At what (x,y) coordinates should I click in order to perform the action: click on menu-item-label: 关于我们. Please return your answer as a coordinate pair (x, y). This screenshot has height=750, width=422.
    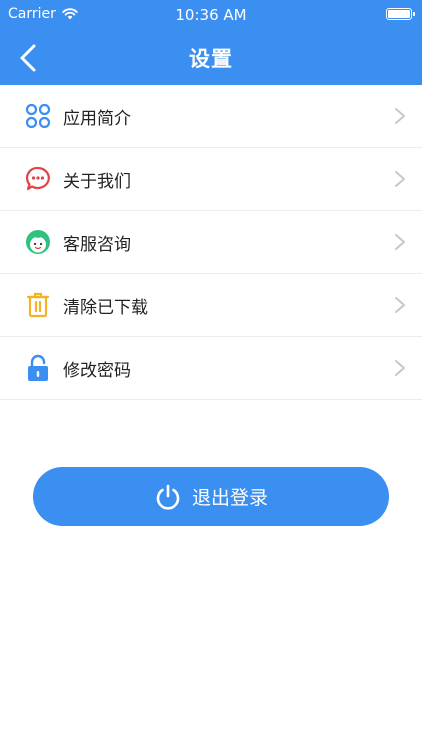
    Looking at the image, I should click on (97, 181).